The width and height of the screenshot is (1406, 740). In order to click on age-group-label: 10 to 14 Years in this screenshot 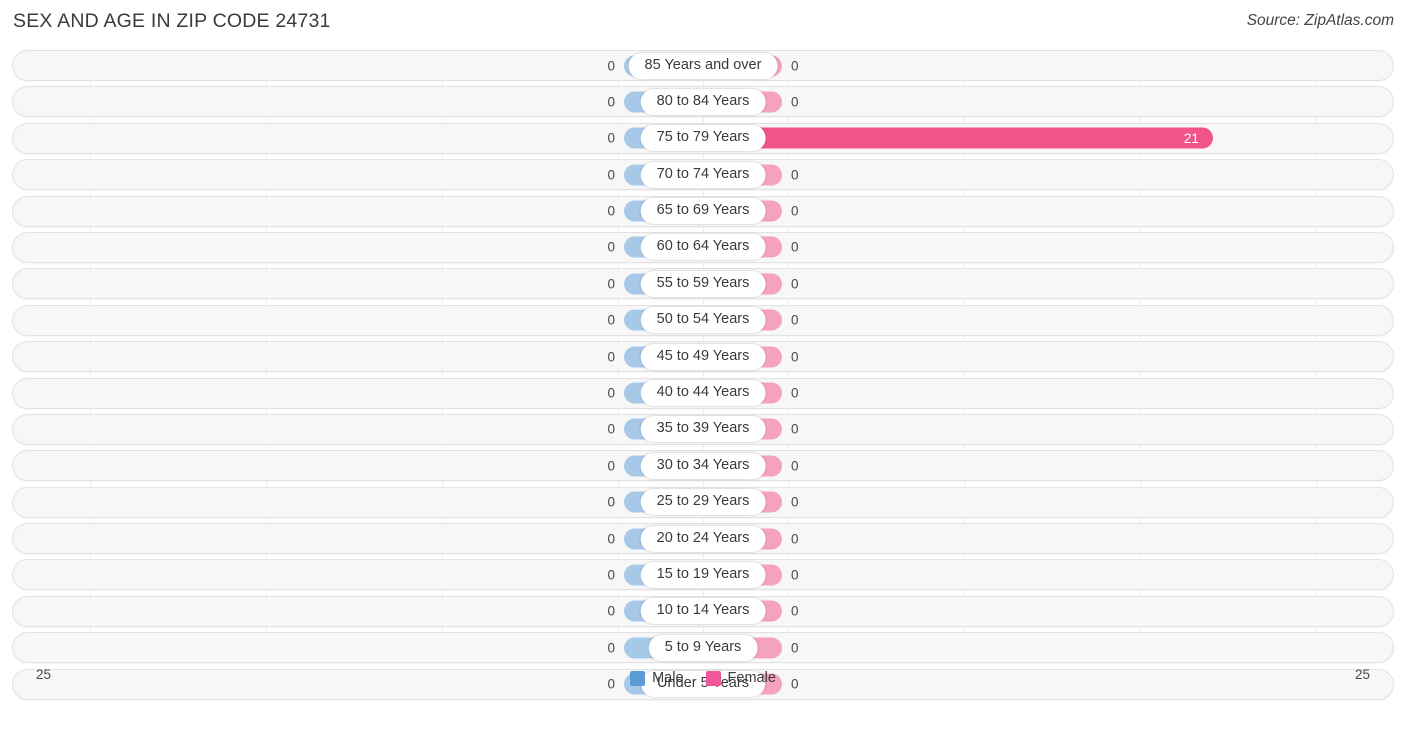, I will do `click(703, 611)`.